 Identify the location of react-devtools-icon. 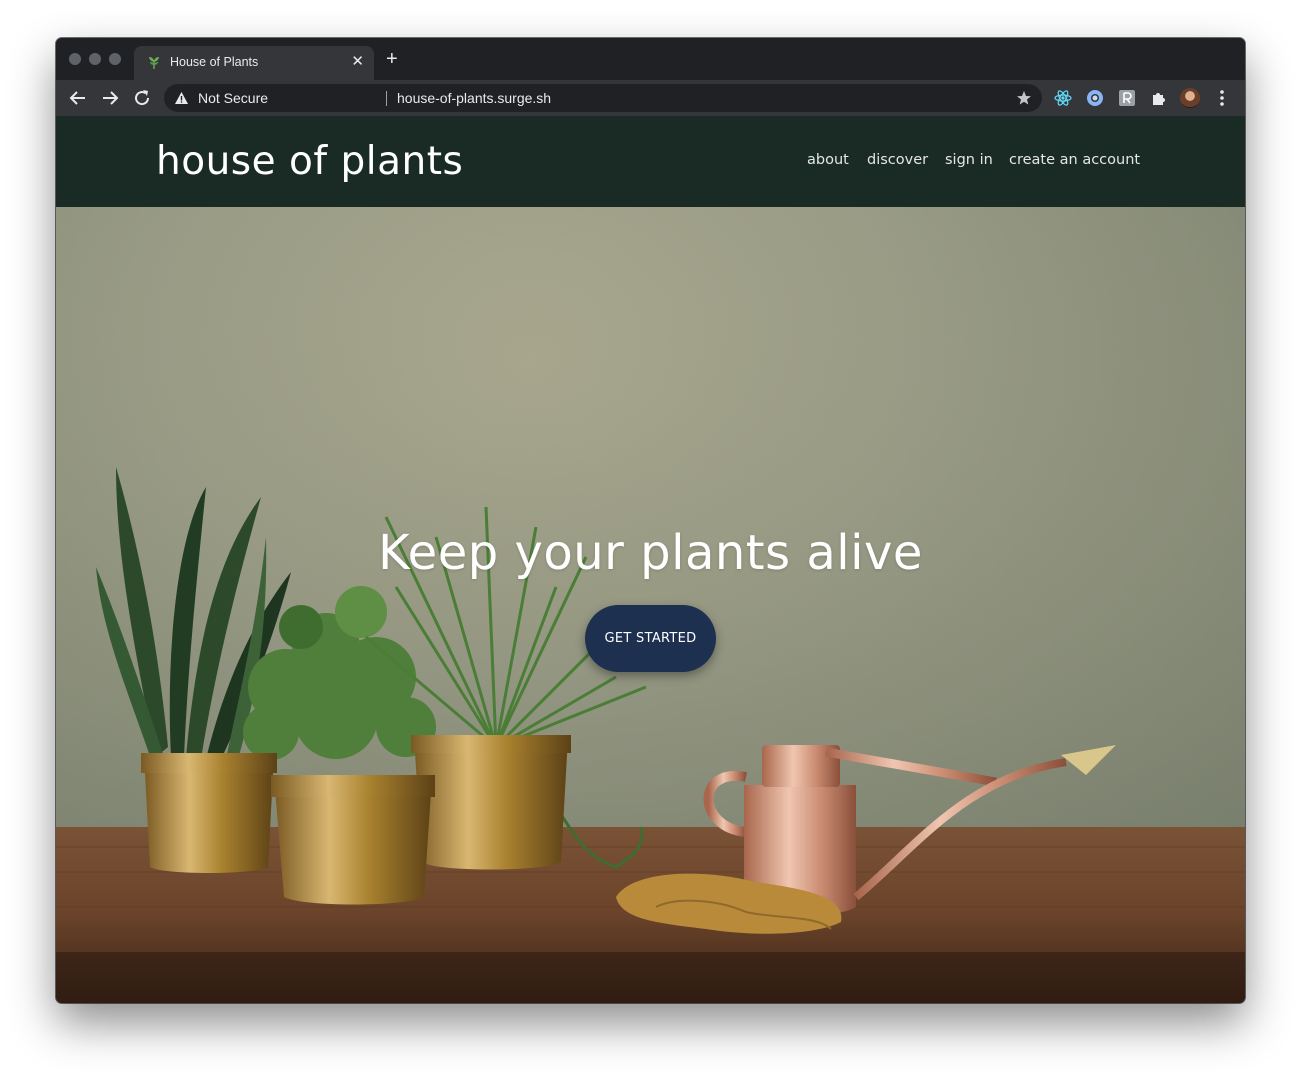
(1063, 98).